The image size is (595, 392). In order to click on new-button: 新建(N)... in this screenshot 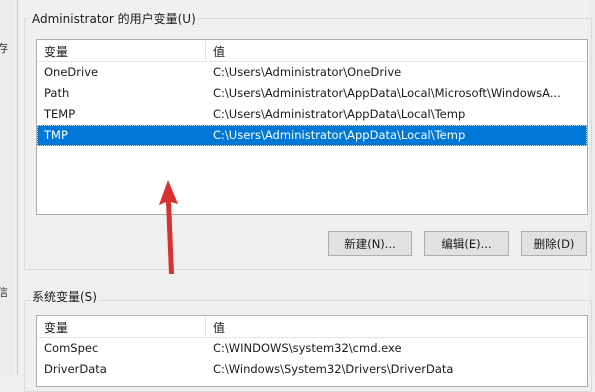, I will do `click(370, 243)`.